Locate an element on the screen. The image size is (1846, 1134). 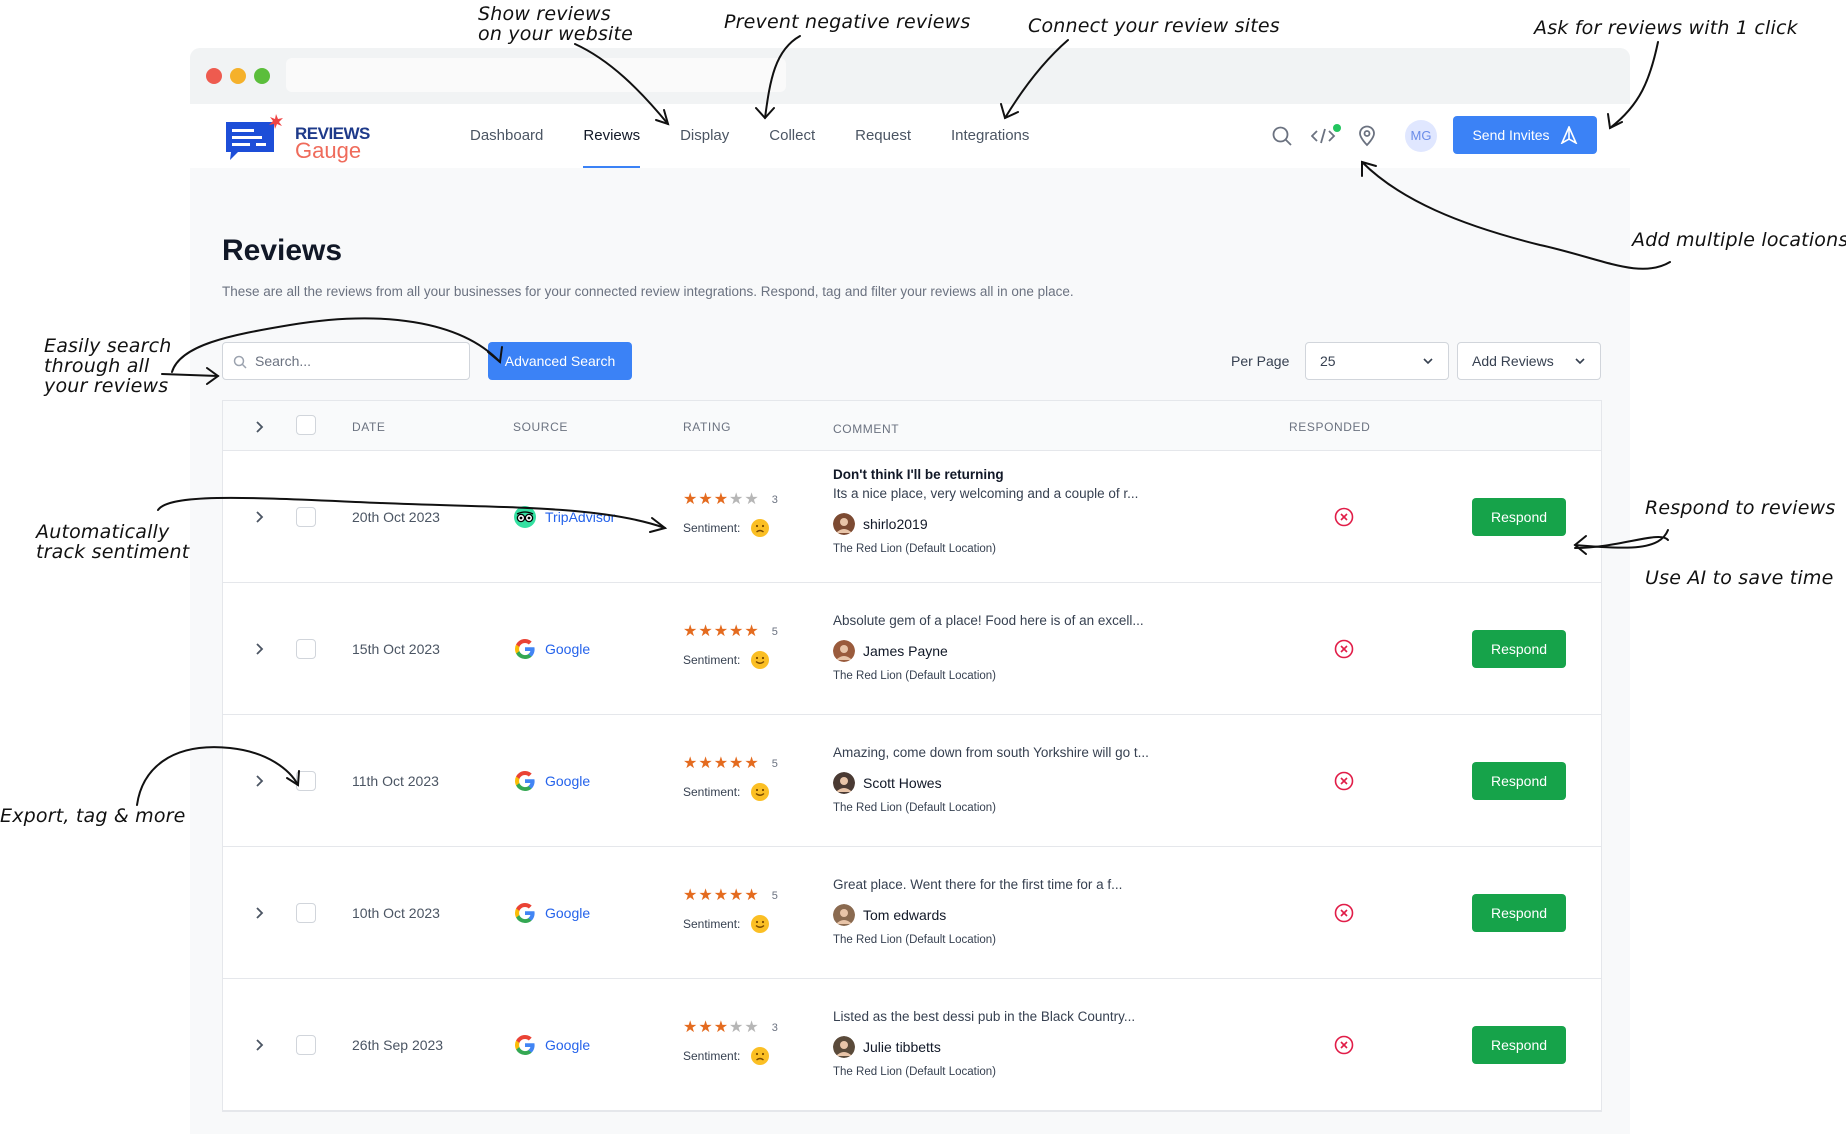
search-icon is located at coordinates (1282, 136).